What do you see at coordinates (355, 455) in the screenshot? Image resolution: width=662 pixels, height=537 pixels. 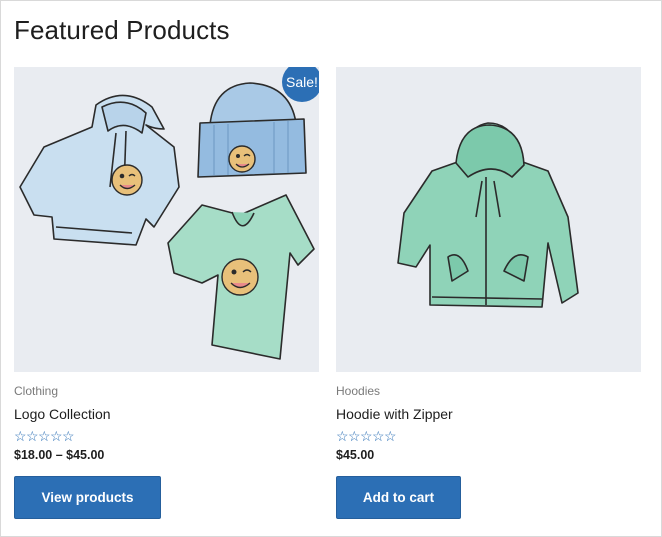 I see `product-price: $45.00` at bounding box center [355, 455].